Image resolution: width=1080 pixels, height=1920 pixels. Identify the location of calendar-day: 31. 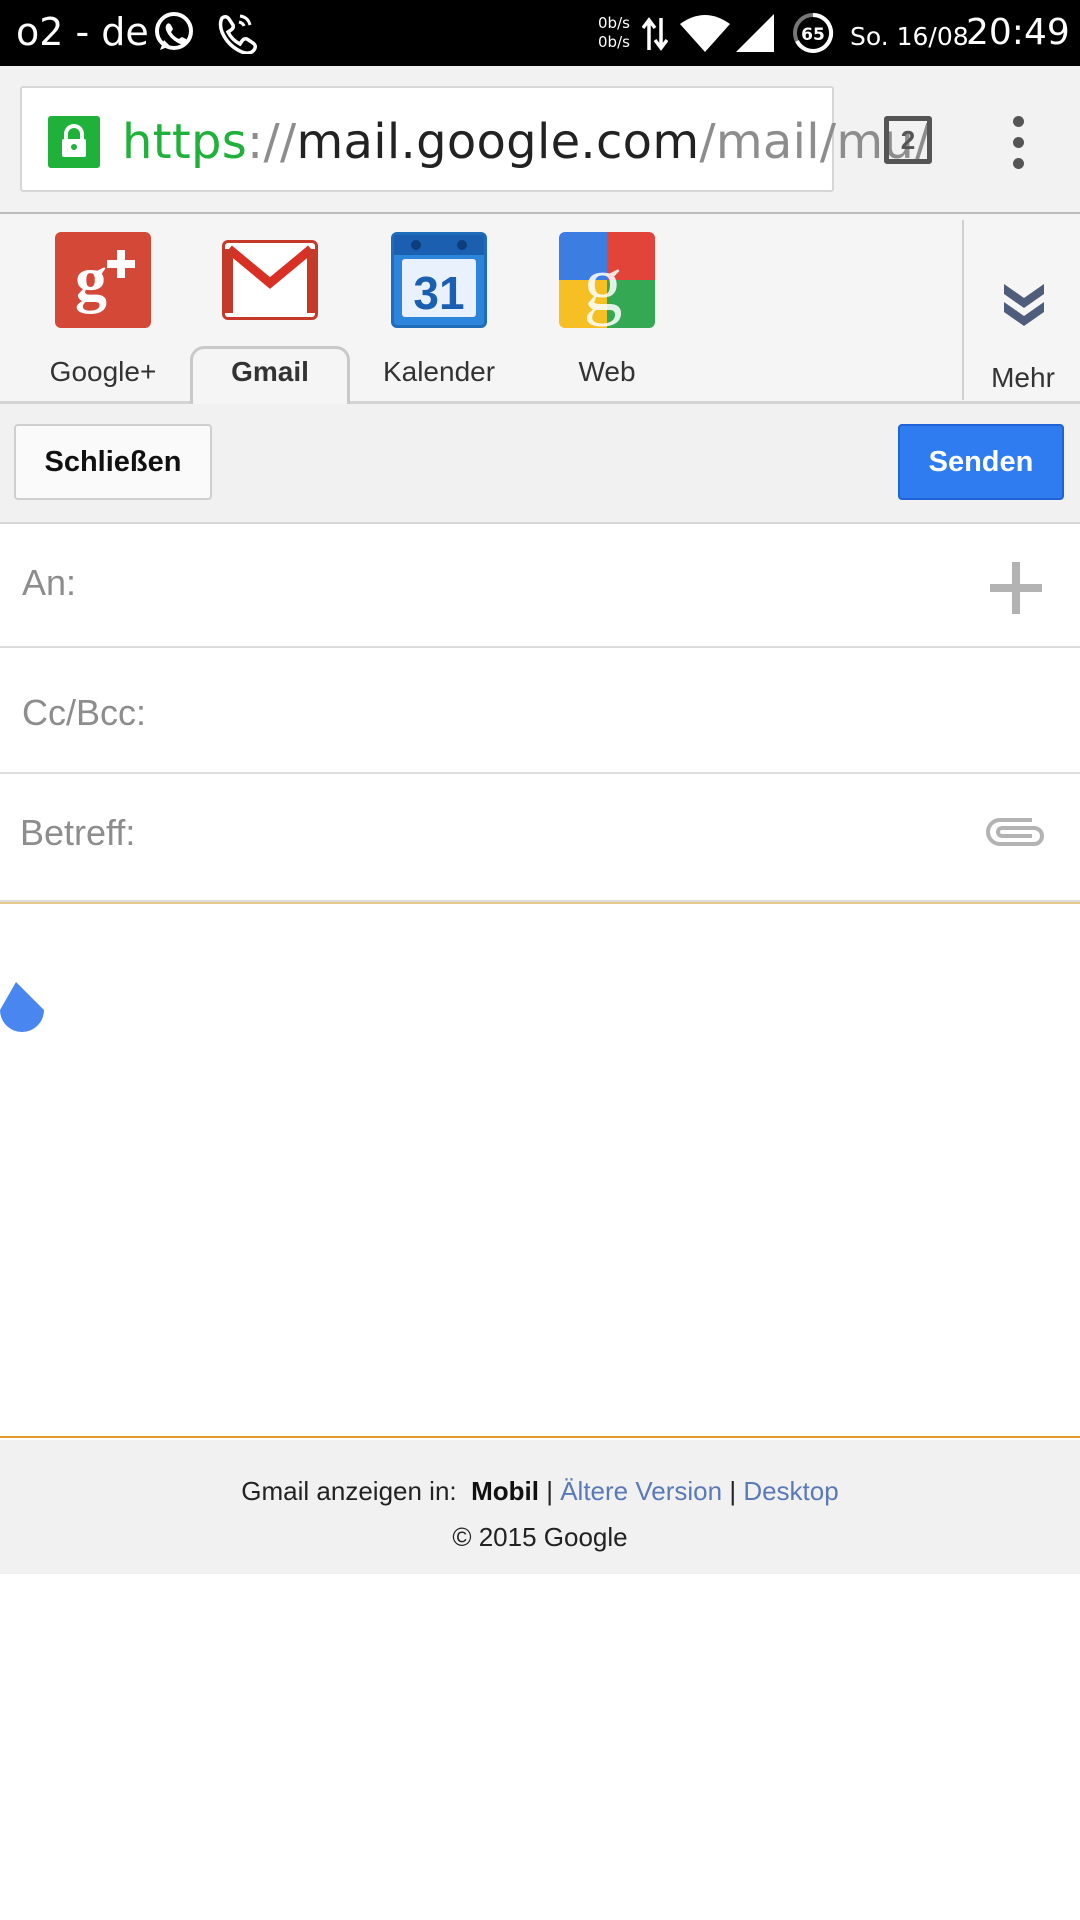
(438, 293).